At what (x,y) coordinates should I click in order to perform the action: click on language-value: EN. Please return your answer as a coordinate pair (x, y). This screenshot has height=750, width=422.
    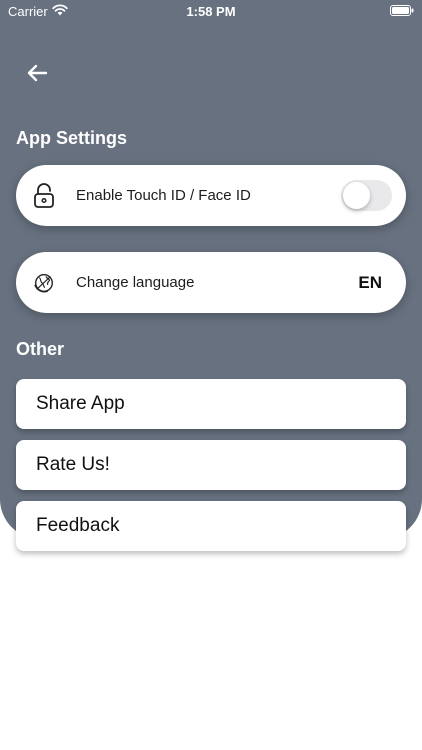
    Looking at the image, I should click on (370, 282).